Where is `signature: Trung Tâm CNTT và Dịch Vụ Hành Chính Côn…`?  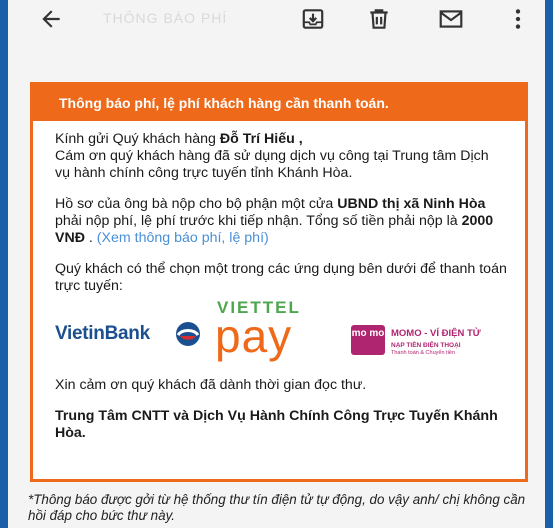
signature: Trung Tâm CNTT và Dịch Vụ Hành Chính Côn… is located at coordinates (276, 424).